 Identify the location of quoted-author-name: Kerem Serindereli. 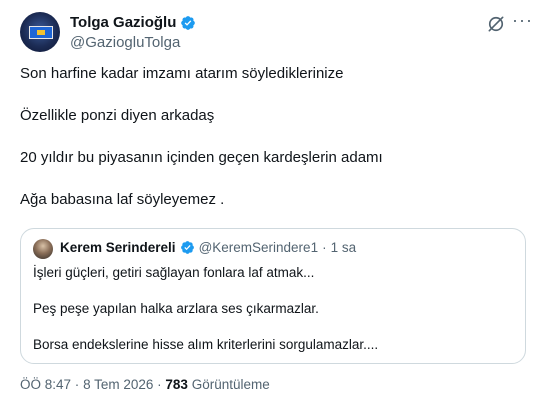
(118, 247).